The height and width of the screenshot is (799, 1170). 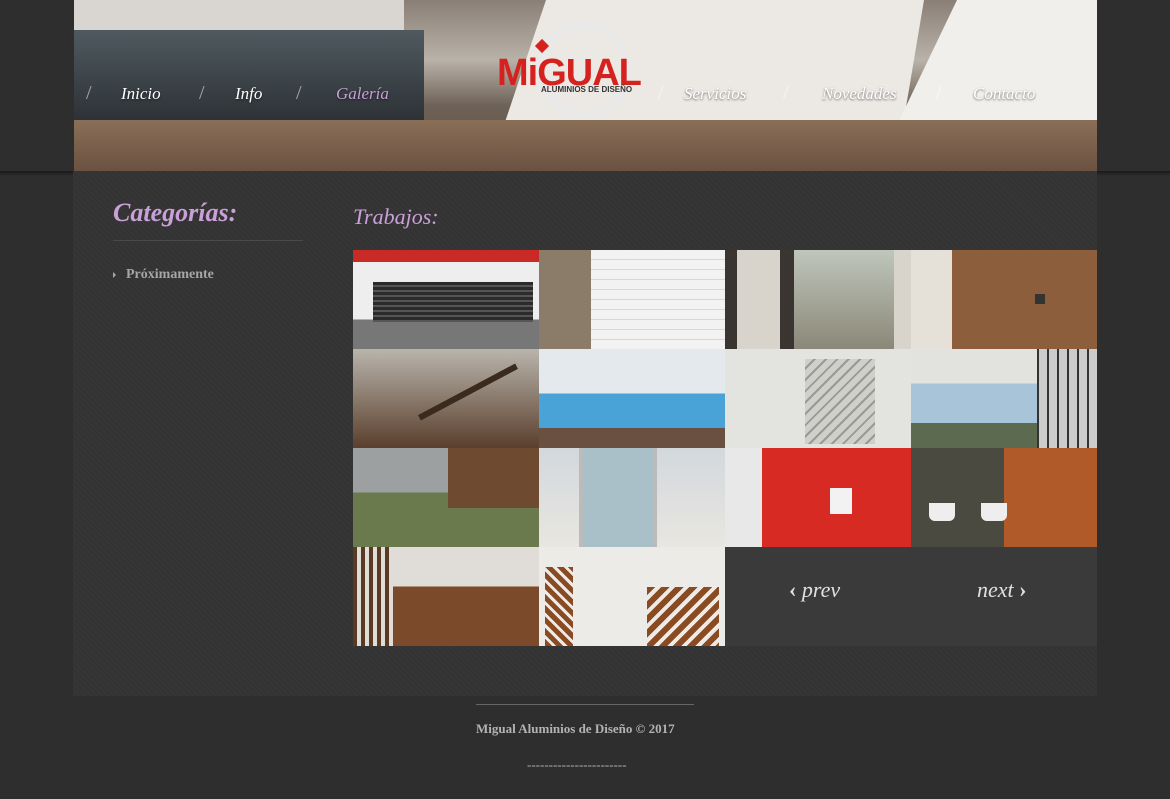 What do you see at coordinates (170, 274) in the screenshot?
I see `sidebar-item-label: Próximamente` at bounding box center [170, 274].